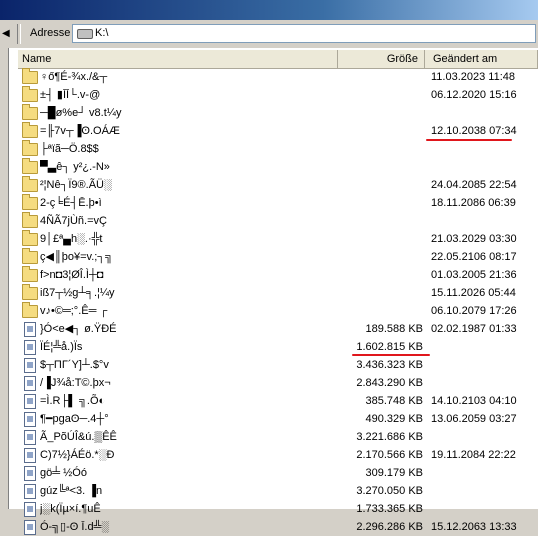 The image size is (538, 536). Describe the element at coordinates (278, 437) in the screenshot. I see `file-row: Ã_PõÚÎ&ú.▒ÊÊ 3.221.686 KB` at that location.